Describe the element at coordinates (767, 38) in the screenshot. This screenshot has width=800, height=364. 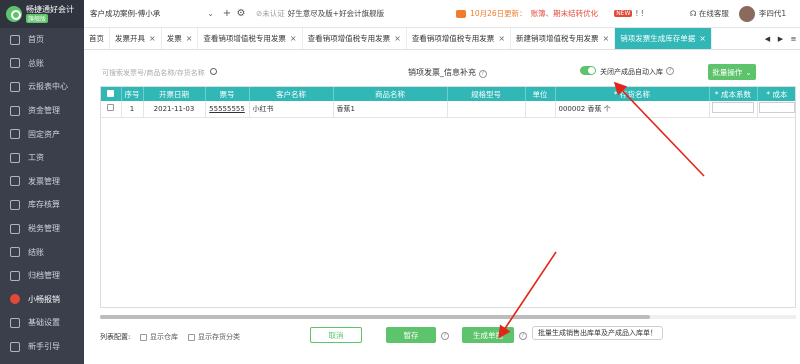
I see `tab-prev-icon: ◀` at that location.